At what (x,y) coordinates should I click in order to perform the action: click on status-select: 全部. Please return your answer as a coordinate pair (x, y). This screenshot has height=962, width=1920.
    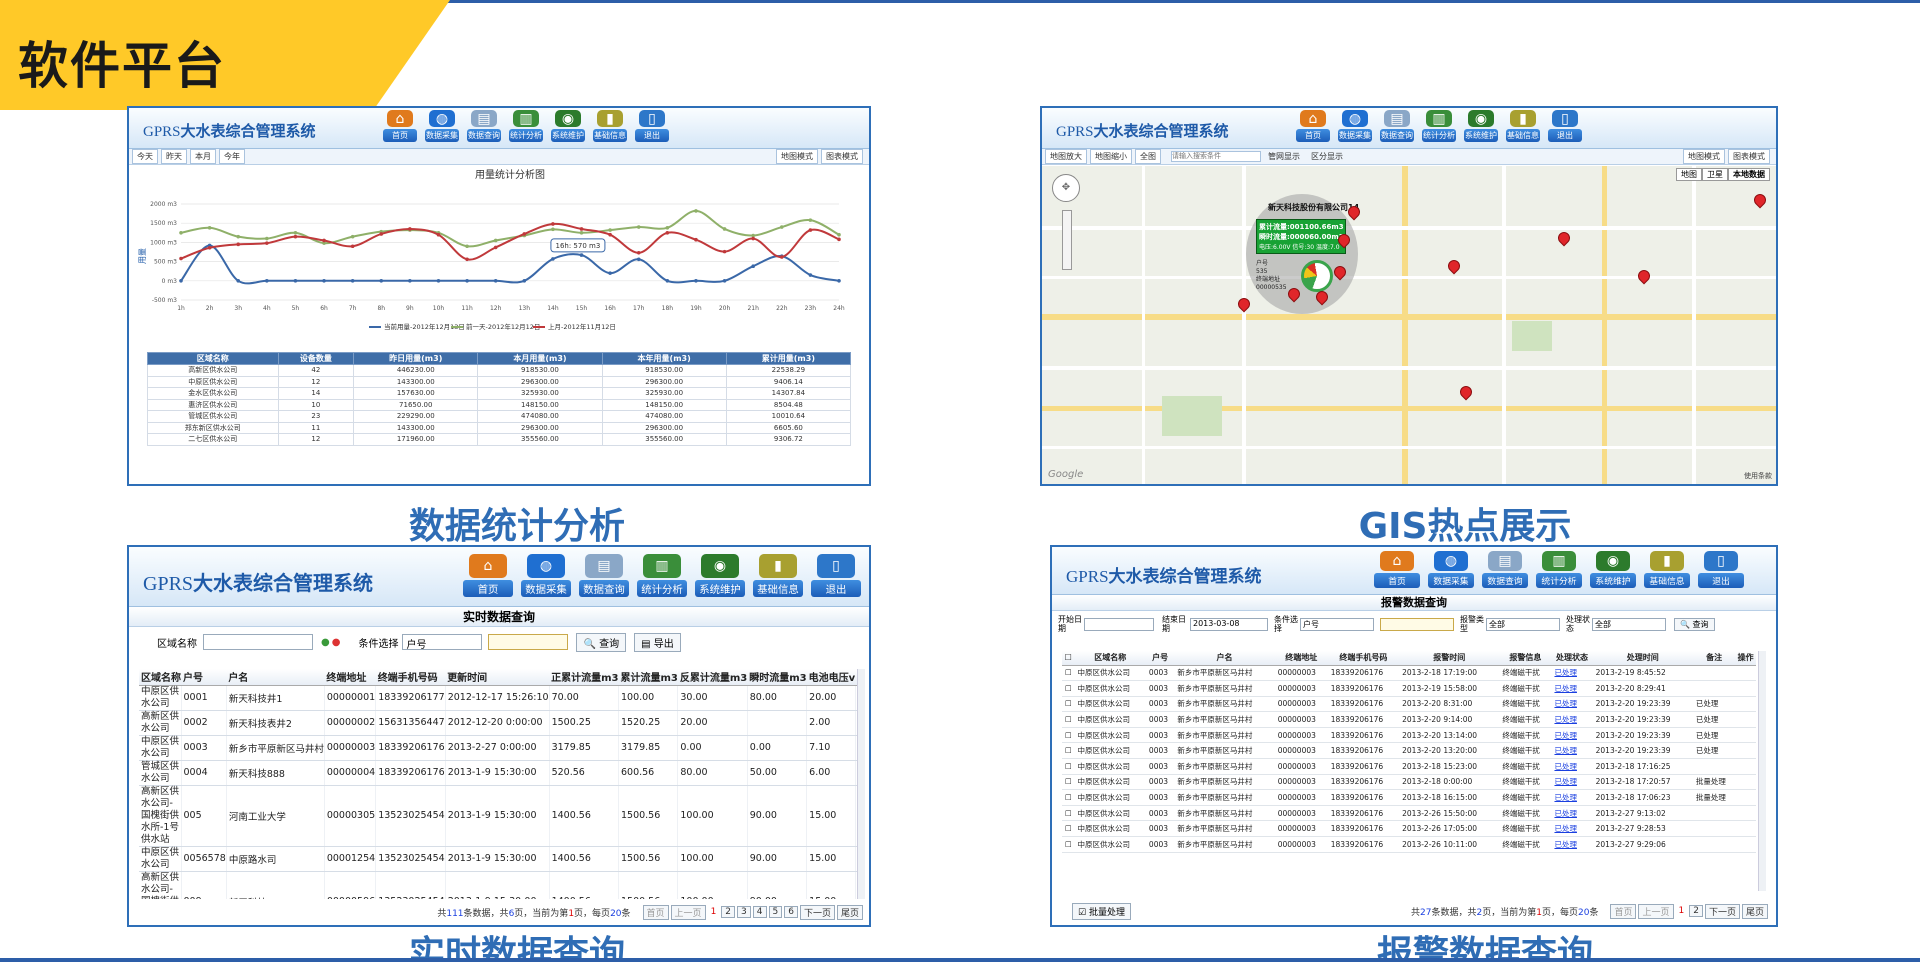
    Looking at the image, I should click on (1629, 624).